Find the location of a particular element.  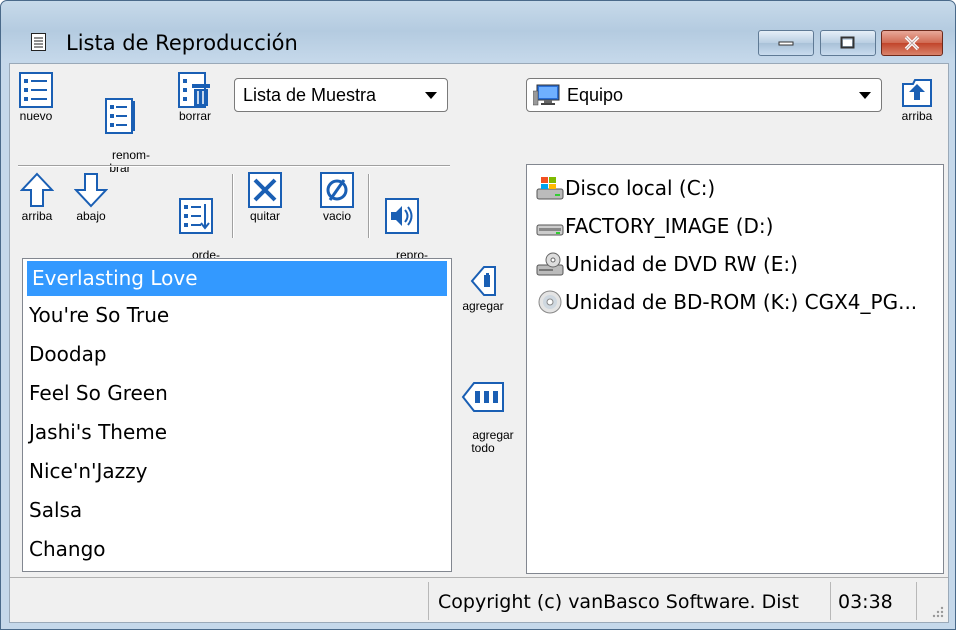

quitar-button: quitar is located at coordinates (265, 197).